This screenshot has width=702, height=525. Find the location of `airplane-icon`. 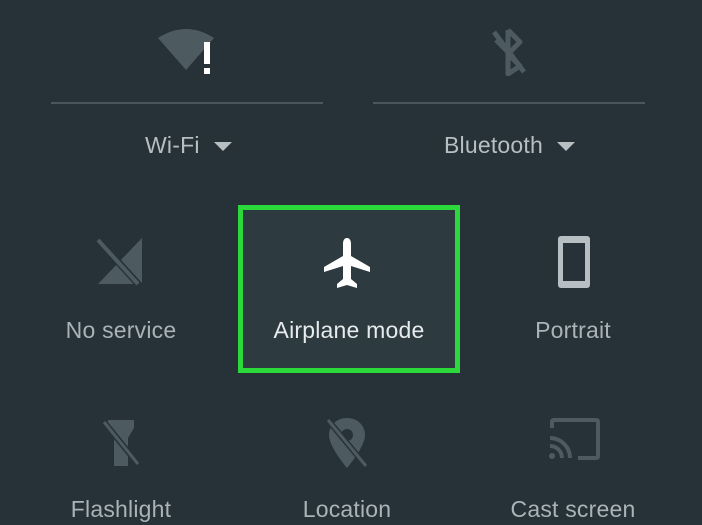

airplane-icon is located at coordinates (347, 263).